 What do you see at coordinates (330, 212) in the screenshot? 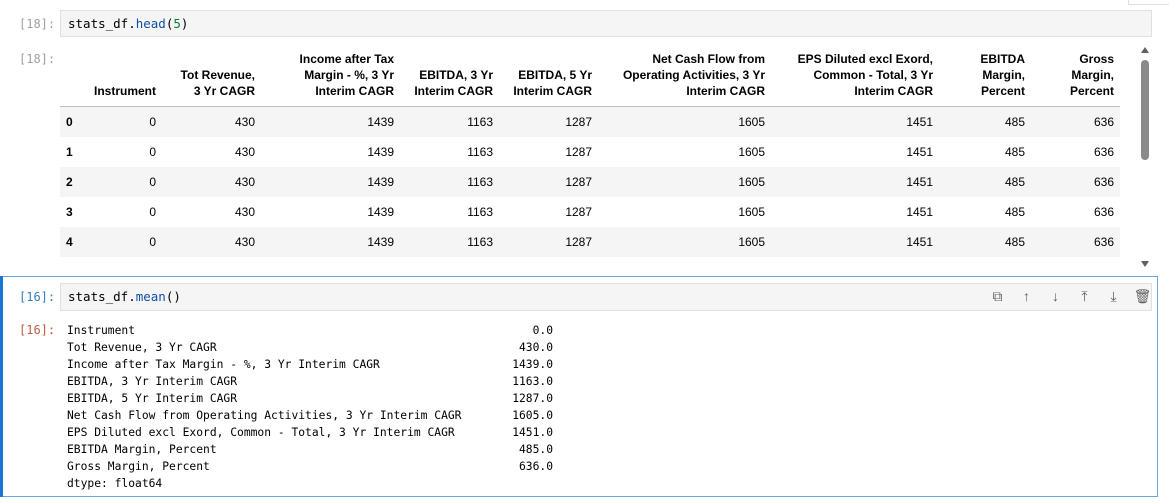
I see `table-cell: 1439` at bounding box center [330, 212].